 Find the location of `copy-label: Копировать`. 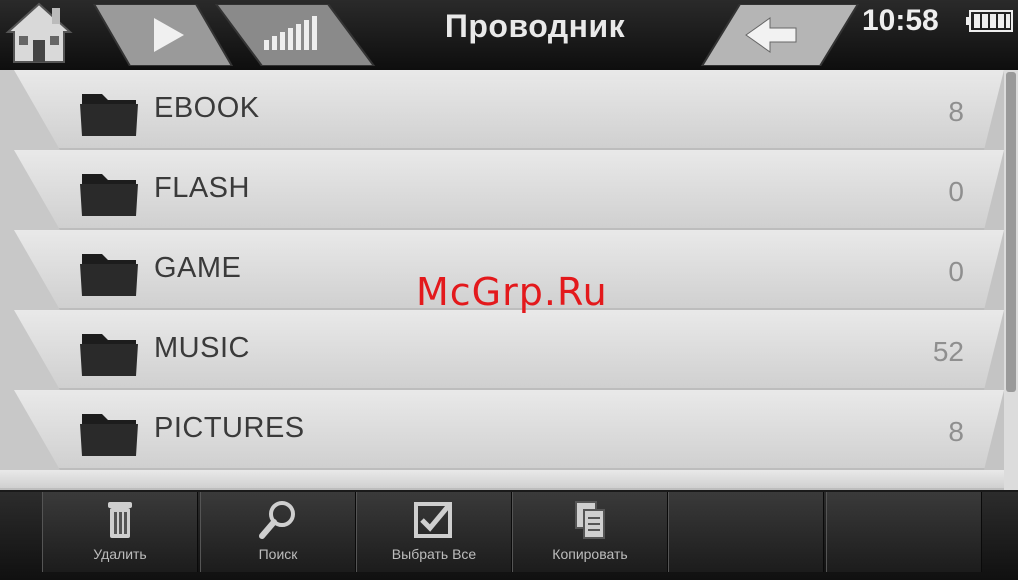

copy-label: Копировать is located at coordinates (590, 554).